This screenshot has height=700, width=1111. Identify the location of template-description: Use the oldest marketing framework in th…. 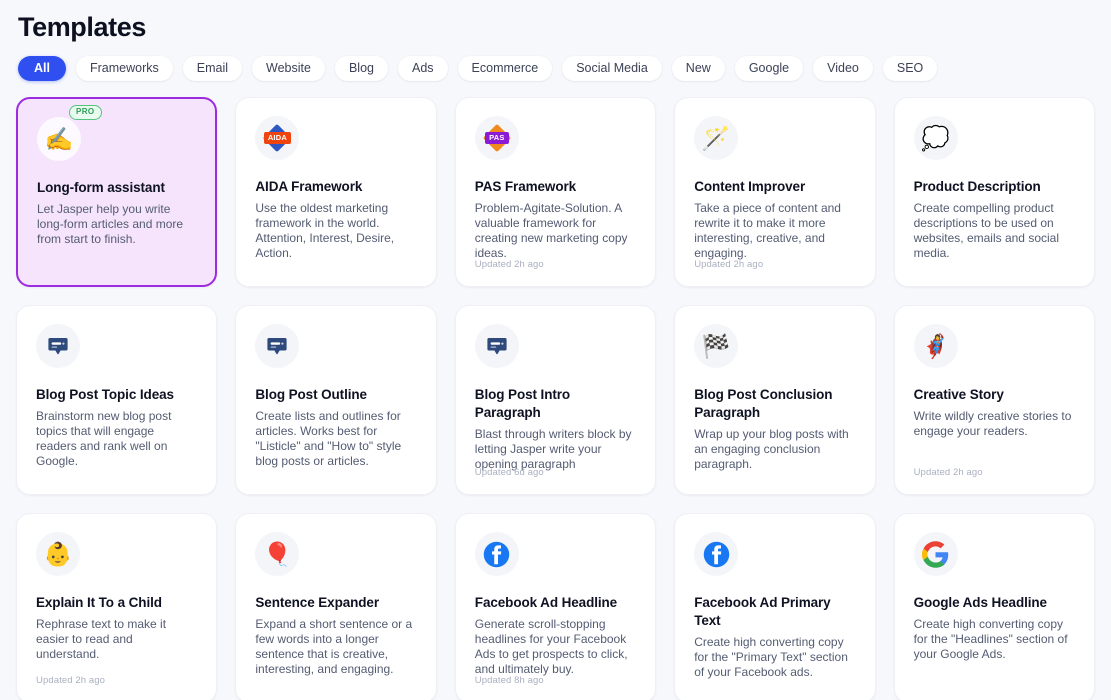
(325, 230).